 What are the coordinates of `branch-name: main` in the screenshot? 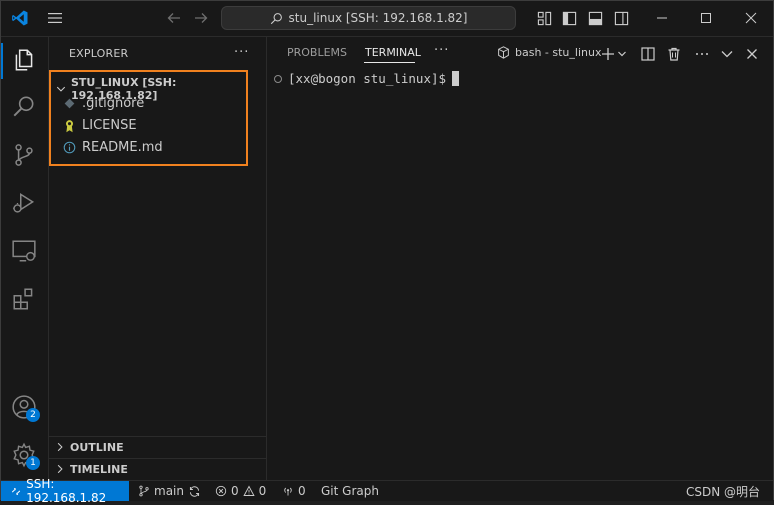 It's located at (169, 491).